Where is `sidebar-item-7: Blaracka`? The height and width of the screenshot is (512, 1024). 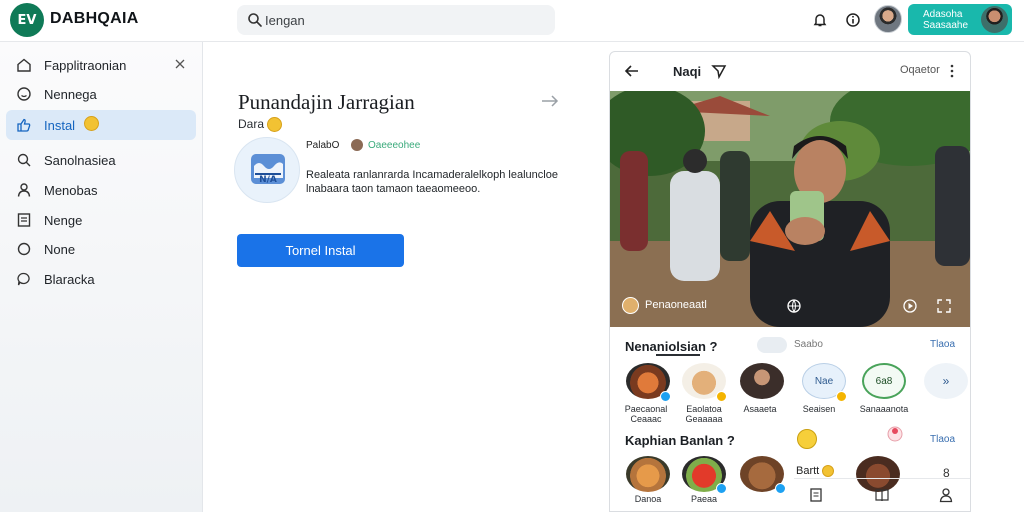
sidebar-item-7: Blaracka is located at coordinates (101, 279).